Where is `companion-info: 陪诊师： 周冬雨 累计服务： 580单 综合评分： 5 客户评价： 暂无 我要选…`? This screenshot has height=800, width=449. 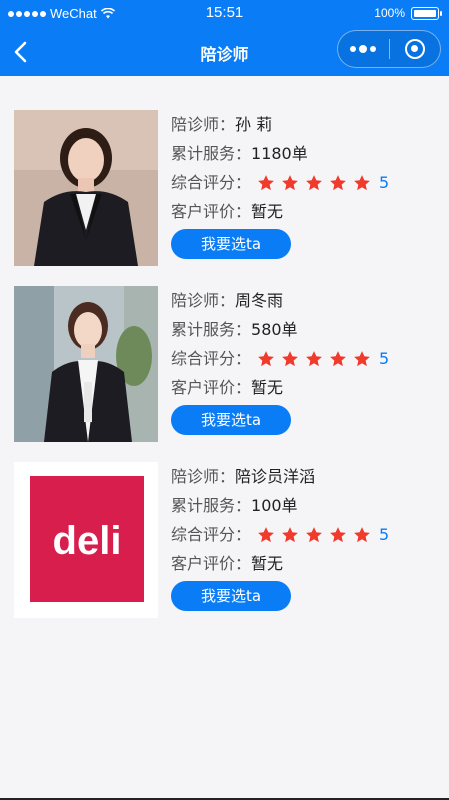
companion-info: 陪诊师： 周冬雨 累计服务： 580单 综合评分： 5 客户评价： 暂无 我要选… is located at coordinates (305, 360).